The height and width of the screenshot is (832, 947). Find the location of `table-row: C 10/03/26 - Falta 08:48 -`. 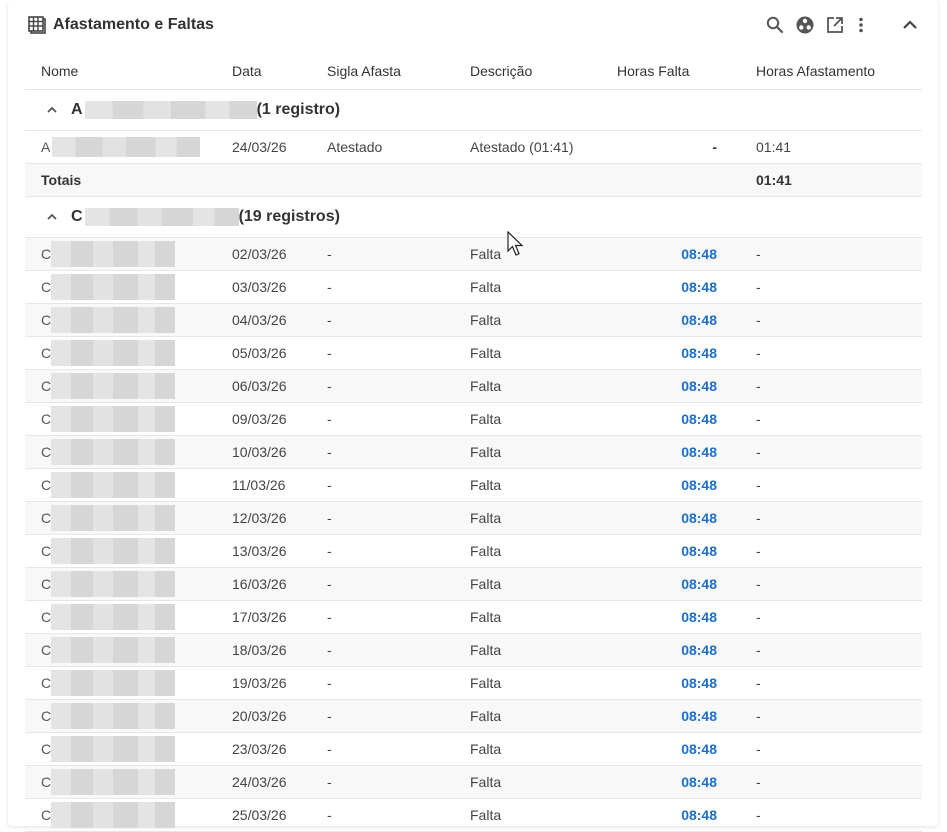

table-row: C 10/03/26 - Falta 08:48 - is located at coordinates (473, 452).